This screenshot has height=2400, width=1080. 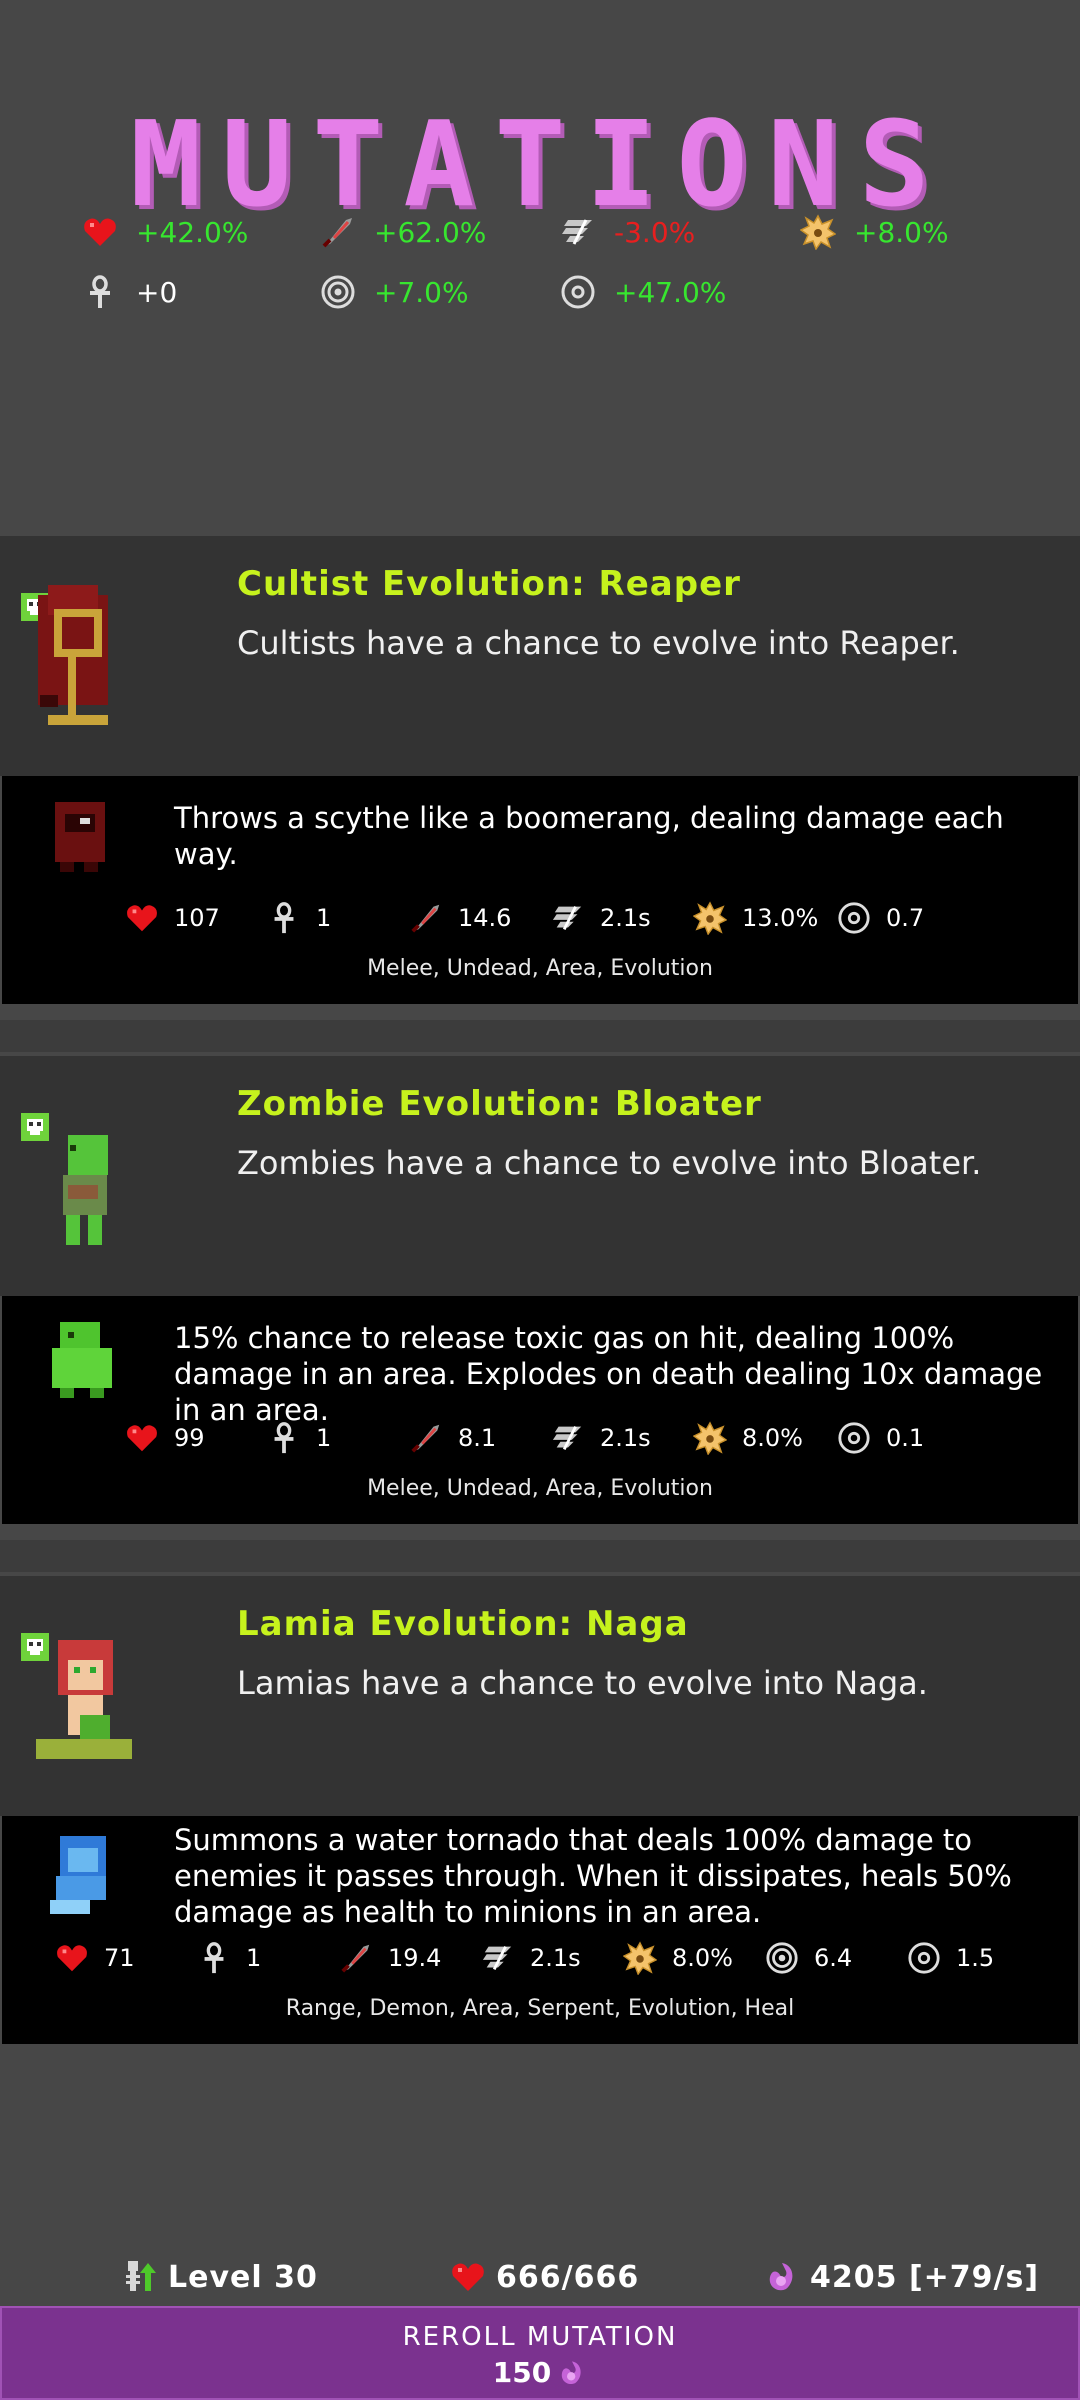 What do you see at coordinates (780, 918) in the screenshot?
I see `minion-stat-value: 13.0%` at bounding box center [780, 918].